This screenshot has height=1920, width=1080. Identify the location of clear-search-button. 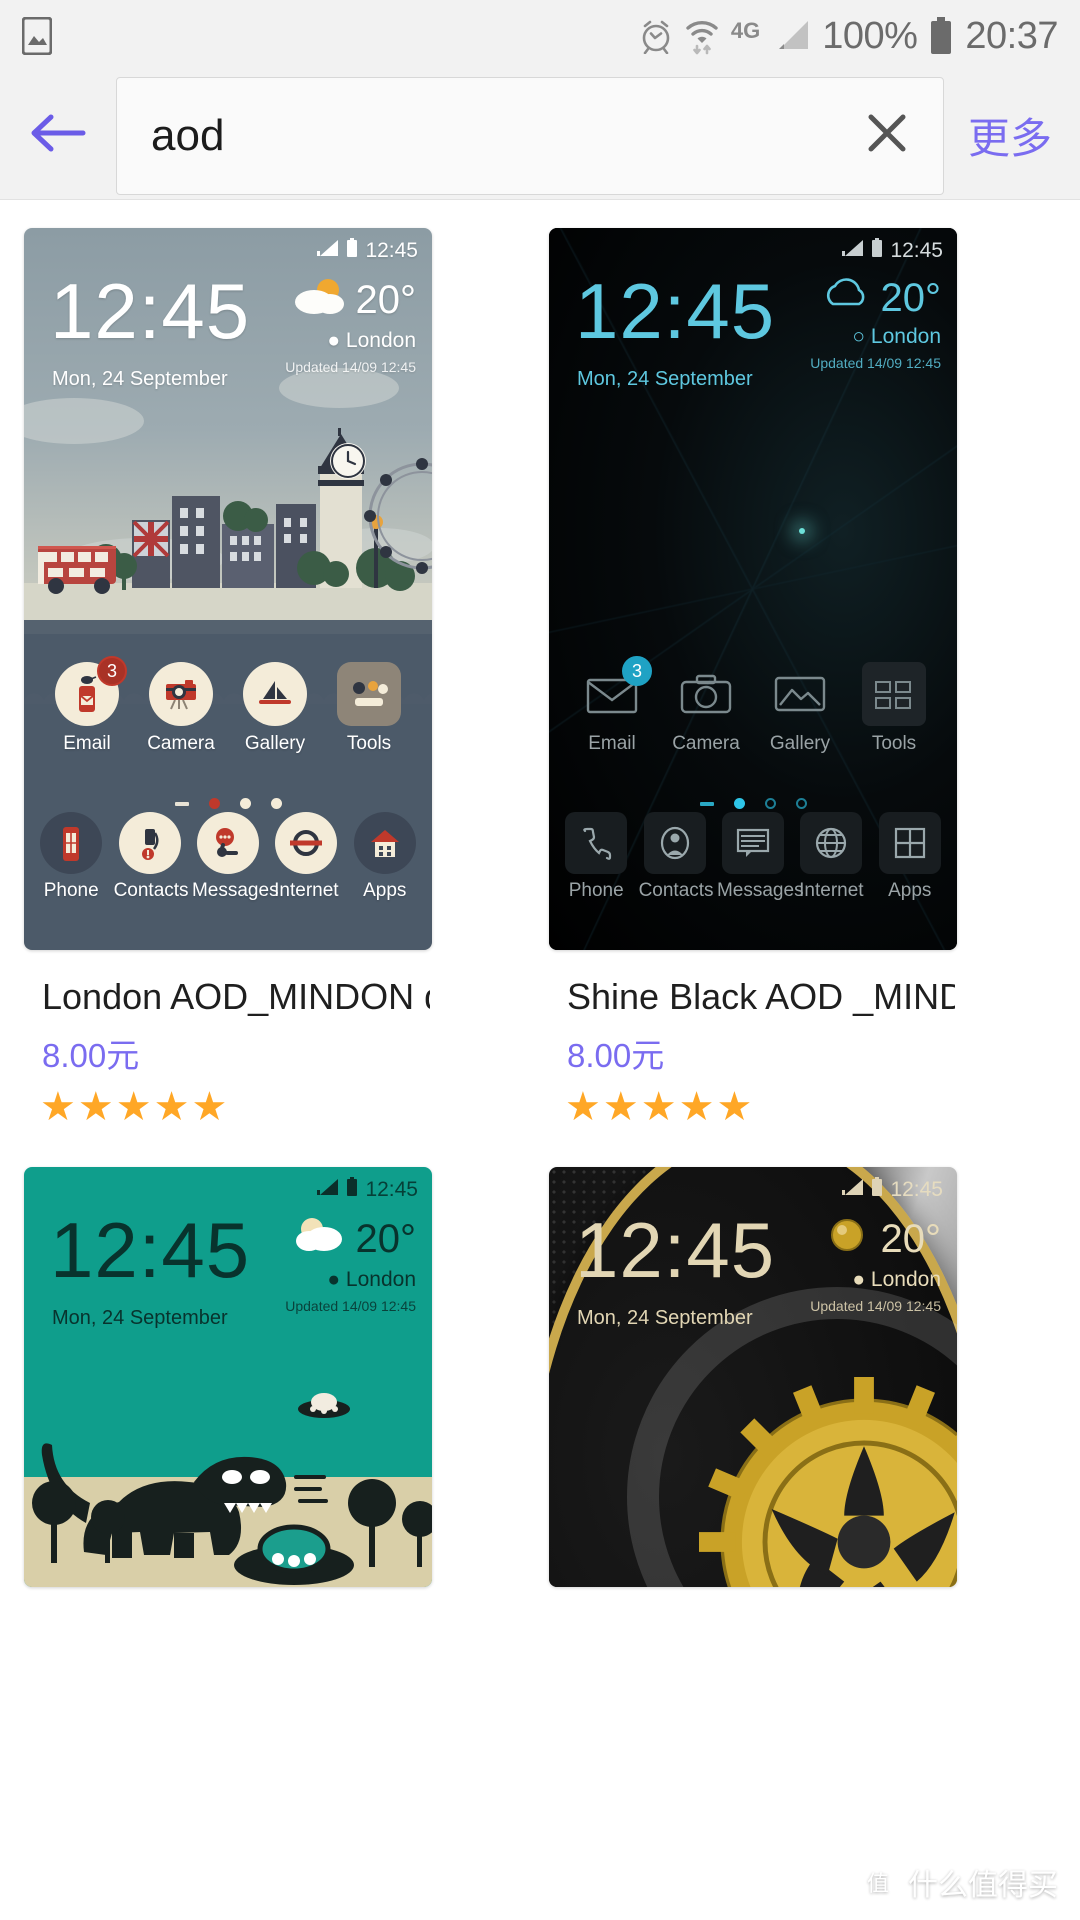
(887, 136).